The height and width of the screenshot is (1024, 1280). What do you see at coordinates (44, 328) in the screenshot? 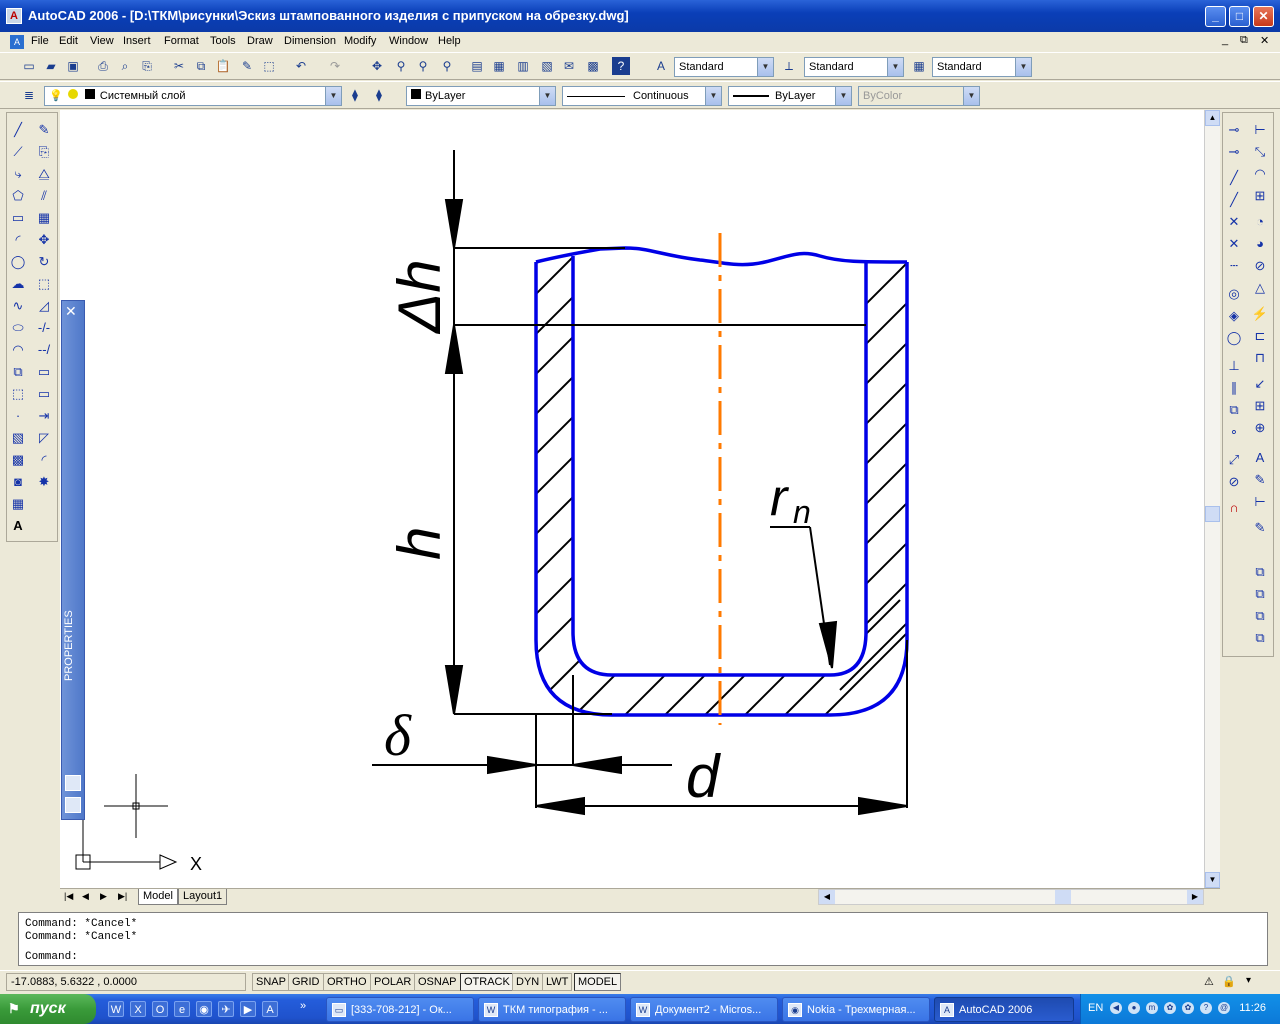
I see `trim-icon: -/-` at bounding box center [44, 328].